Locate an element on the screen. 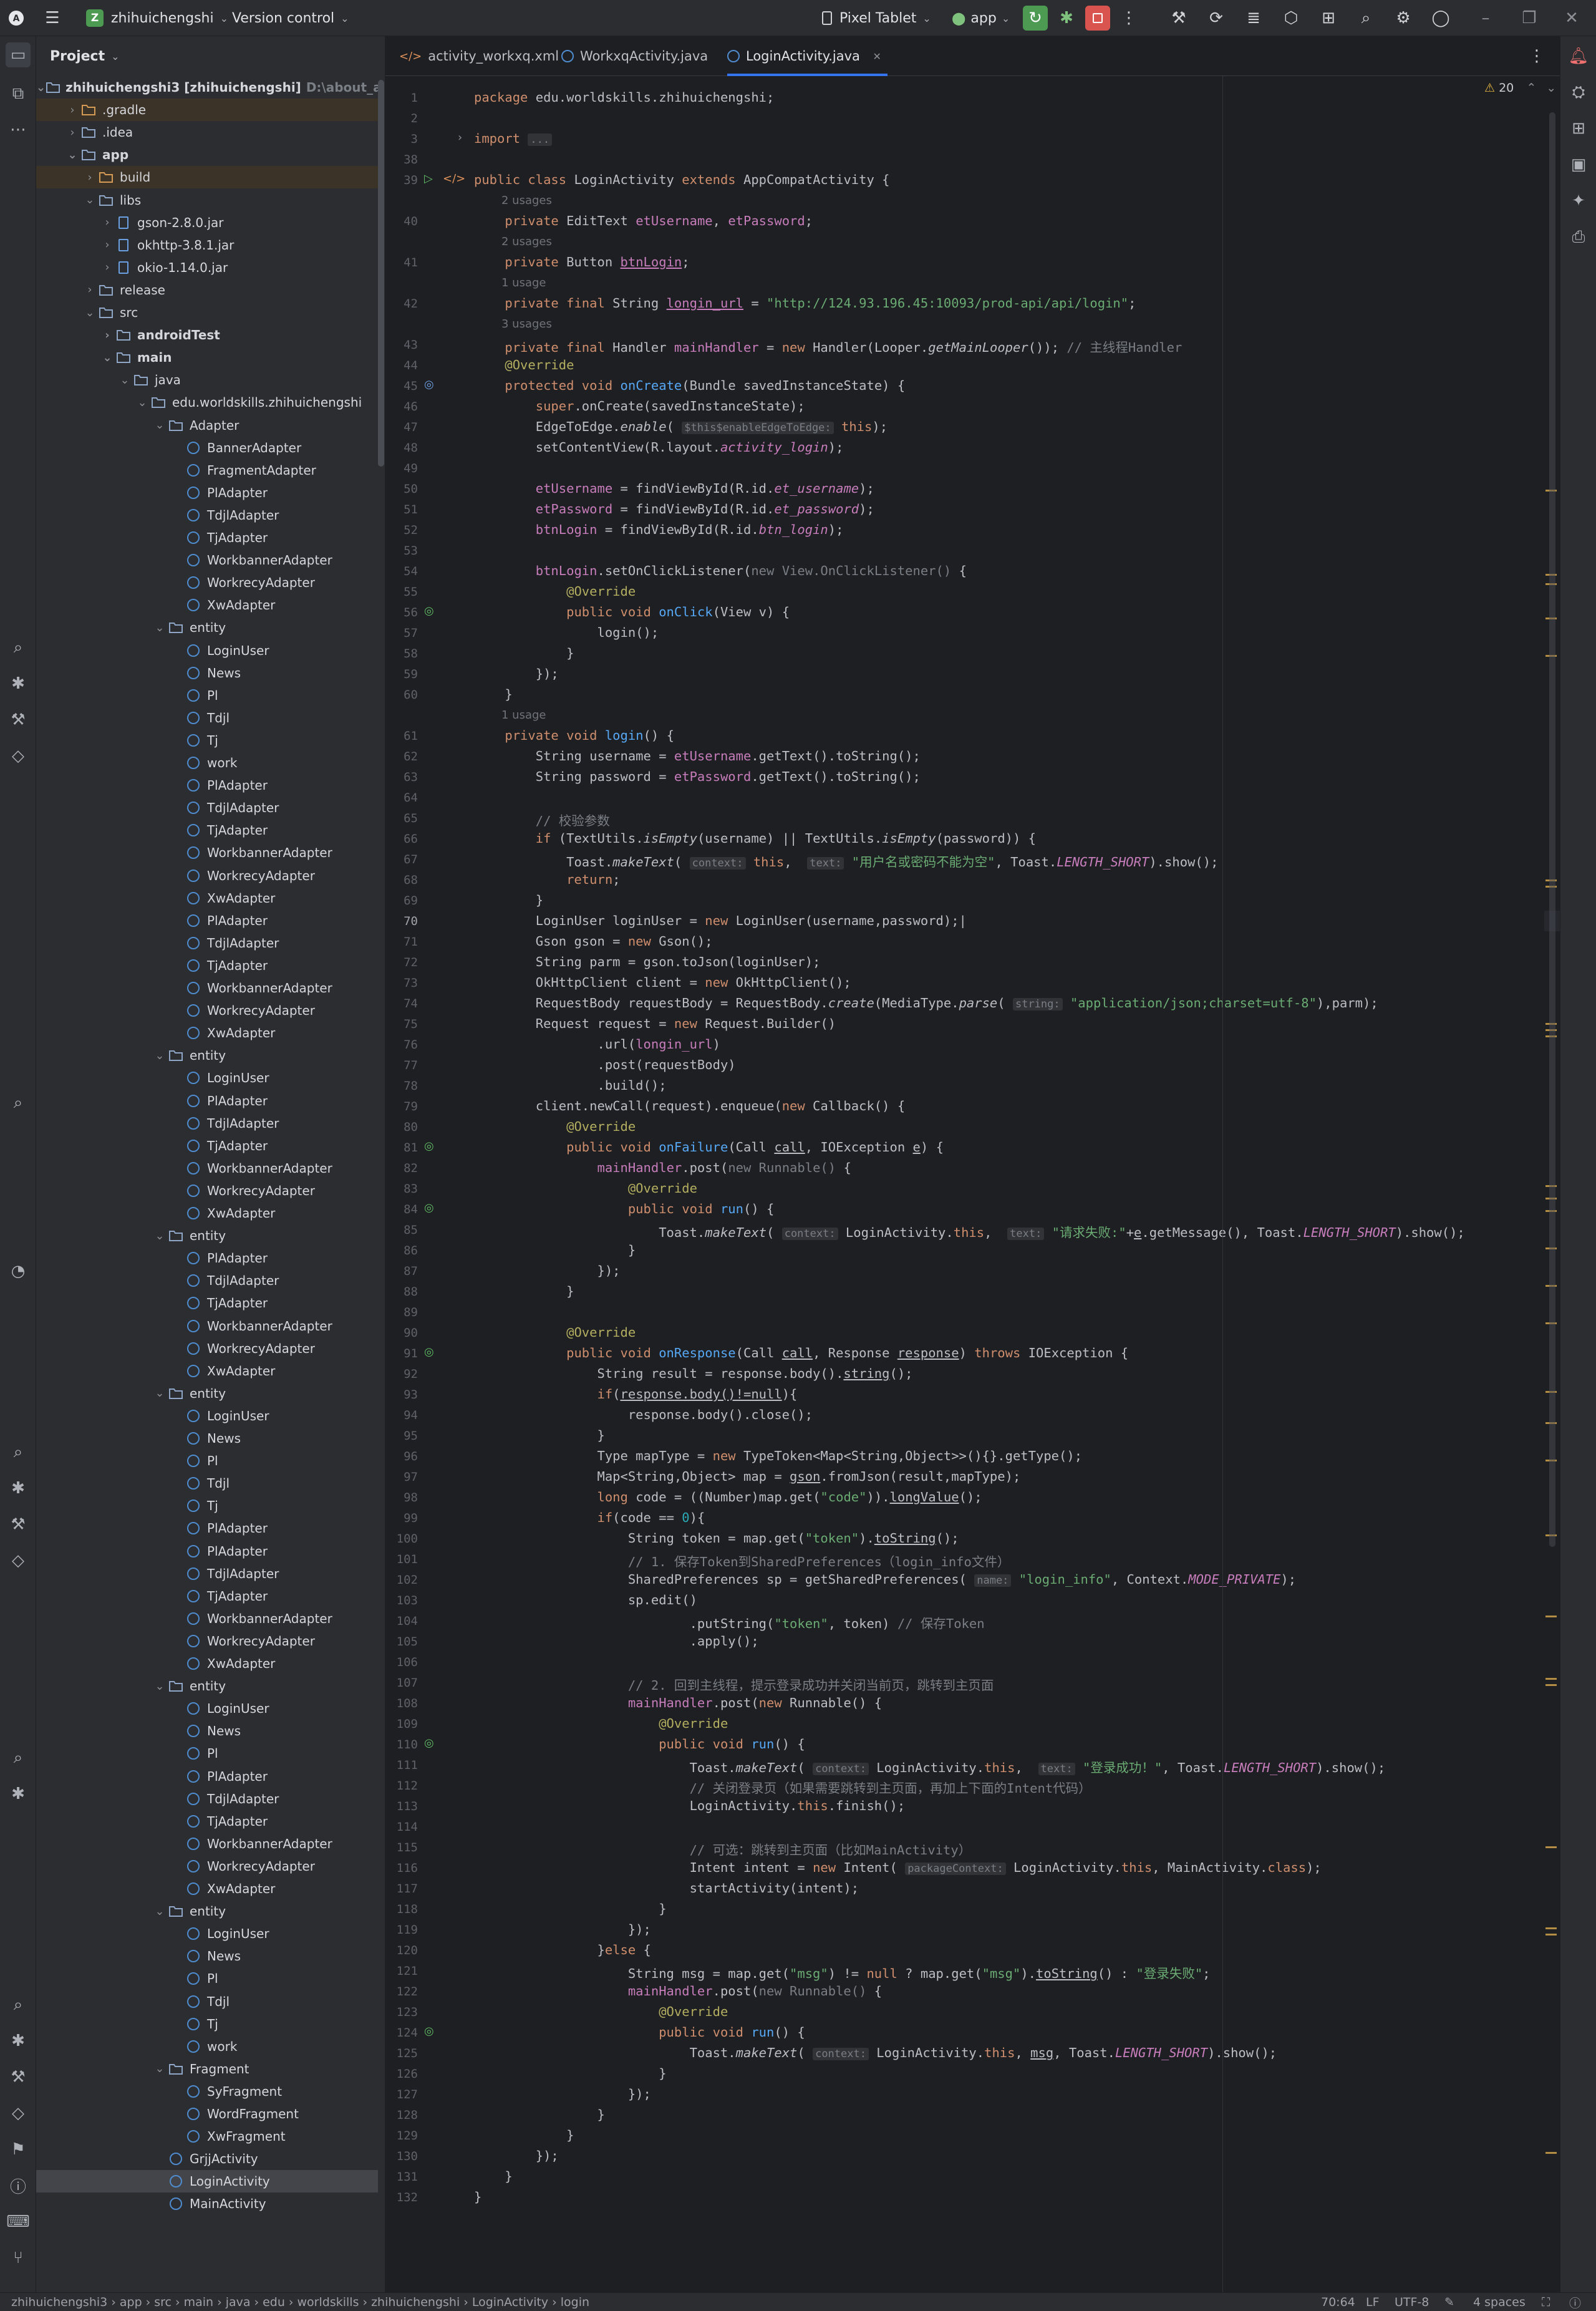 The width and height of the screenshot is (1596, 2311). fold-chevron-icon: › is located at coordinates (460, 137).